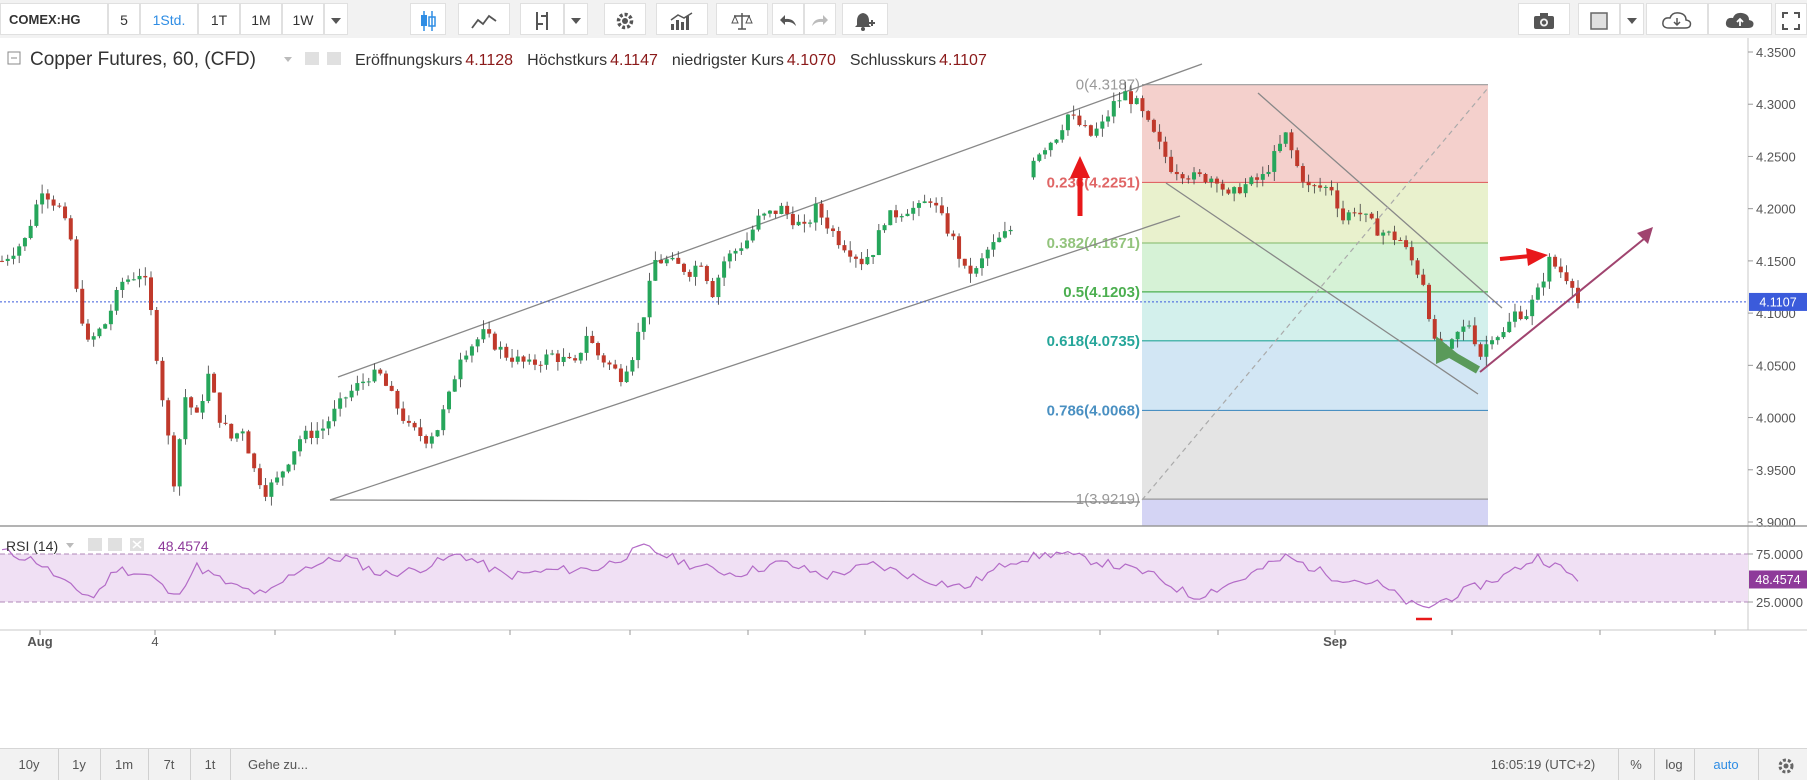 The height and width of the screenshot is (780, 1807). What do you see at coordinates (576, 19) in the screenshot?
I see `compare-dropdown-icon` at bounding box center [576, 19].